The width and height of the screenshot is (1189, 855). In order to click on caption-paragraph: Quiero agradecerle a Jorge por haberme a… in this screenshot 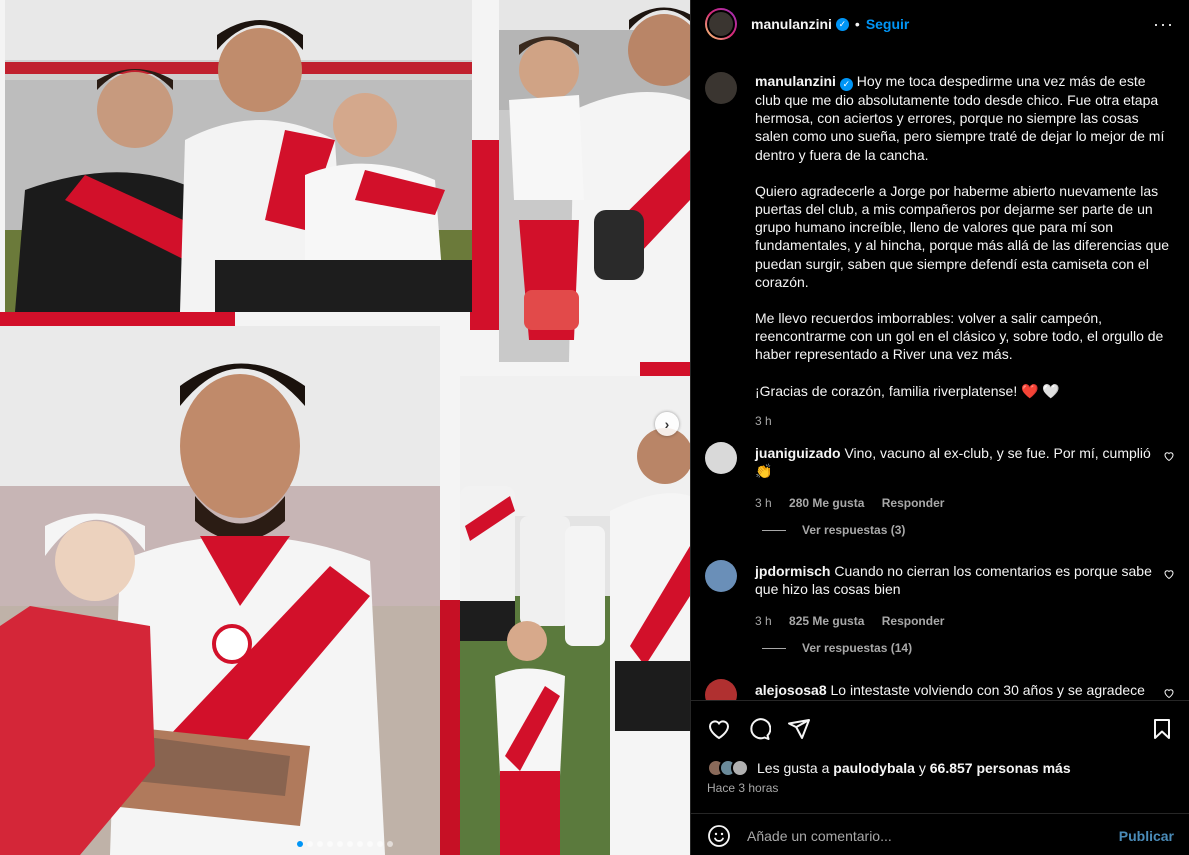, I will do `click(962, 236)`.